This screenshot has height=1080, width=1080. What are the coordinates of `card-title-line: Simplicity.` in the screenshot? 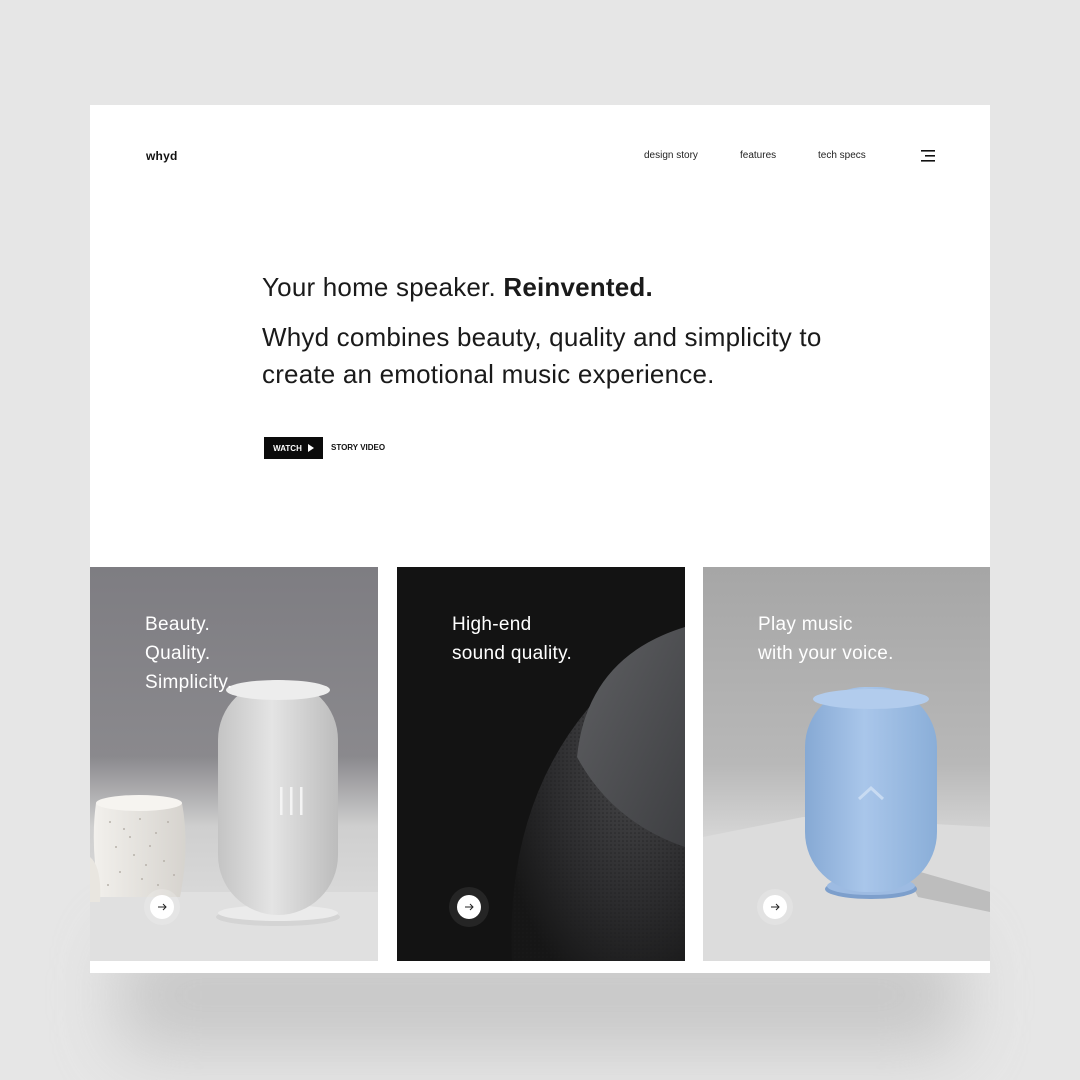 It's located at (189, 682).